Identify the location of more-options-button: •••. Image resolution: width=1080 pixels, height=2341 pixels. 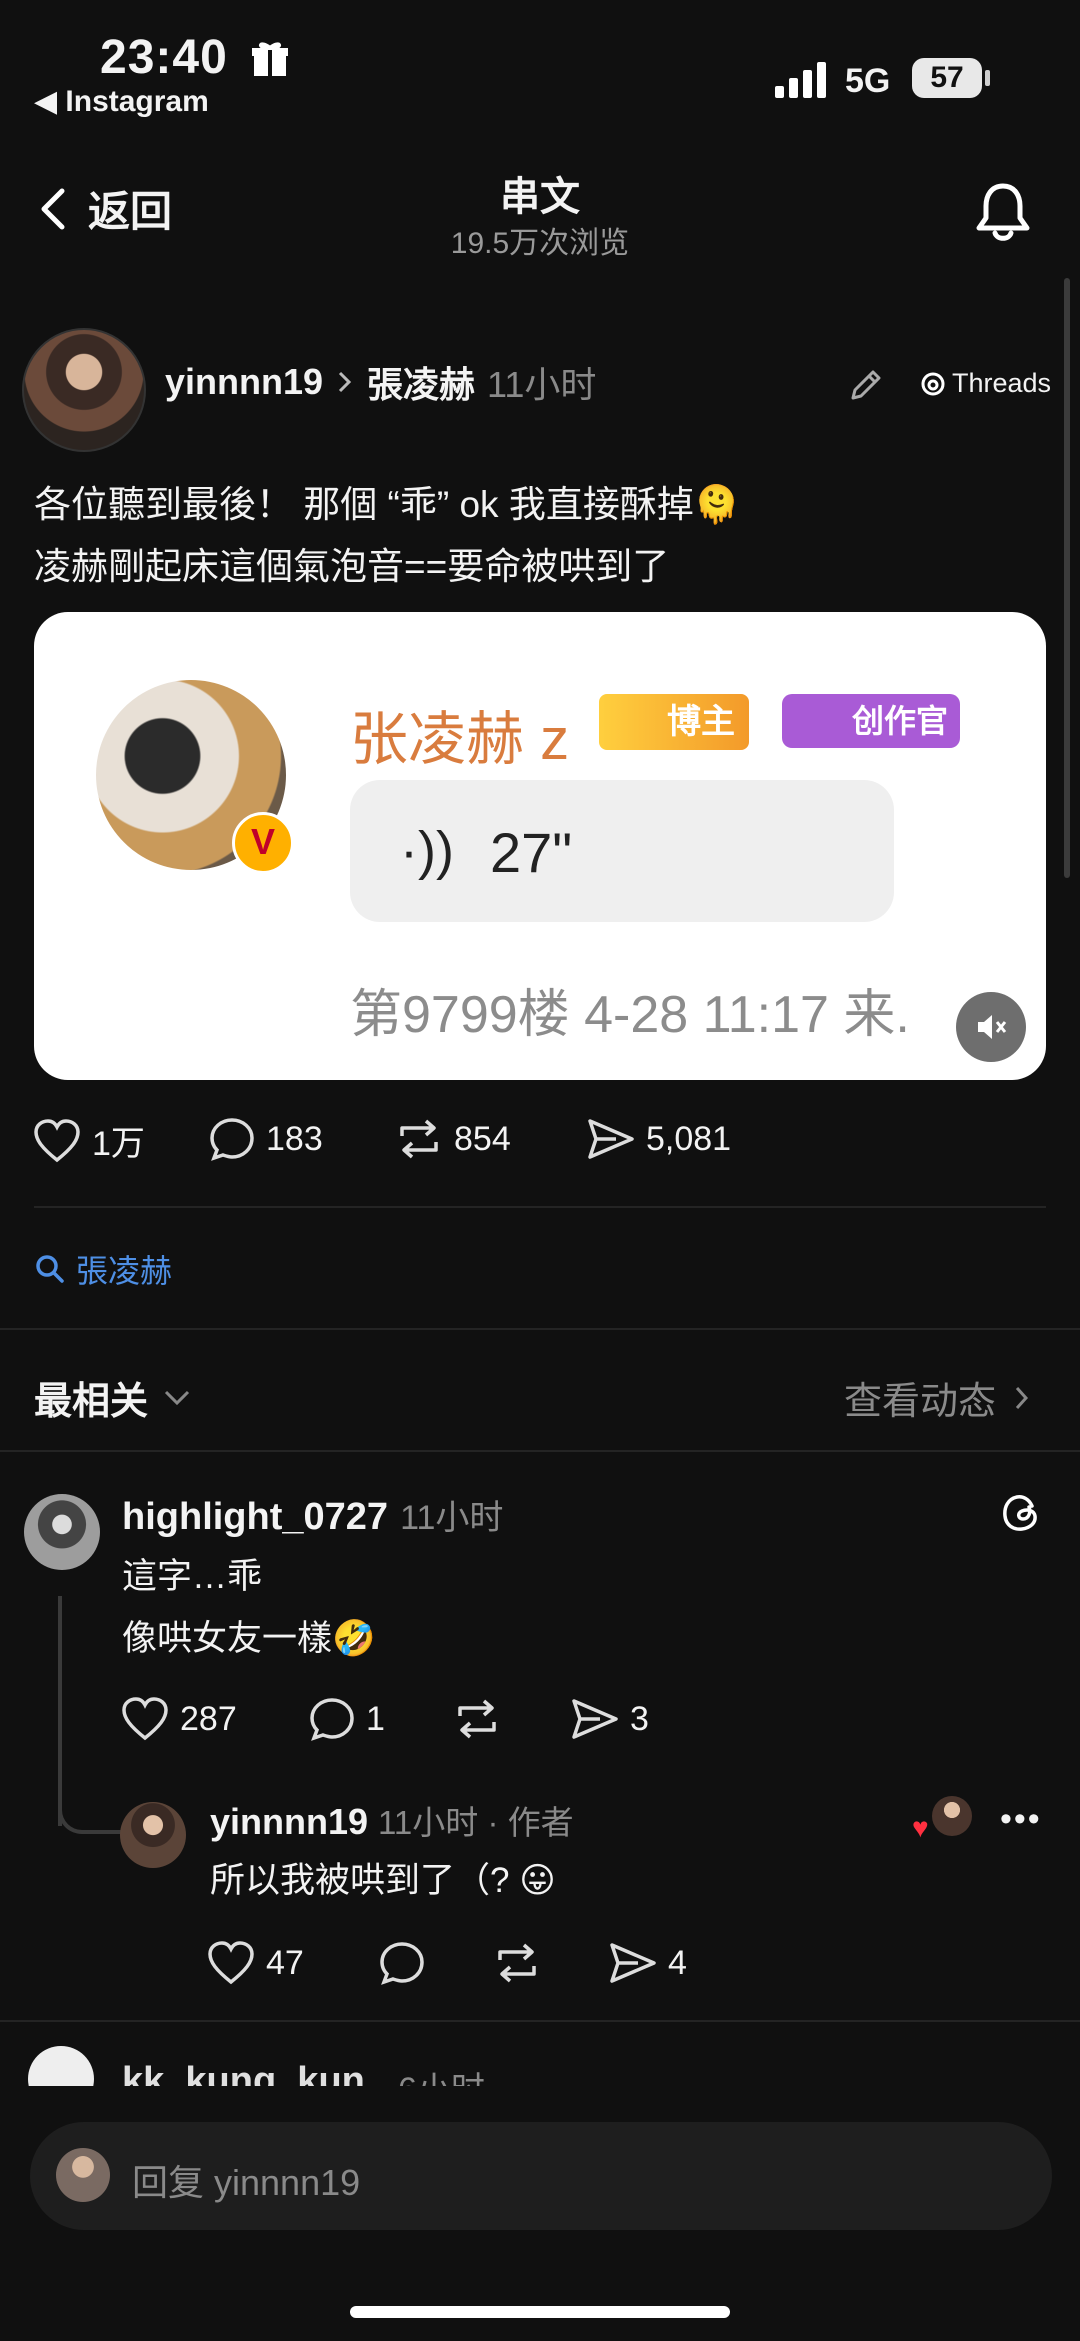
(1021, 1819).